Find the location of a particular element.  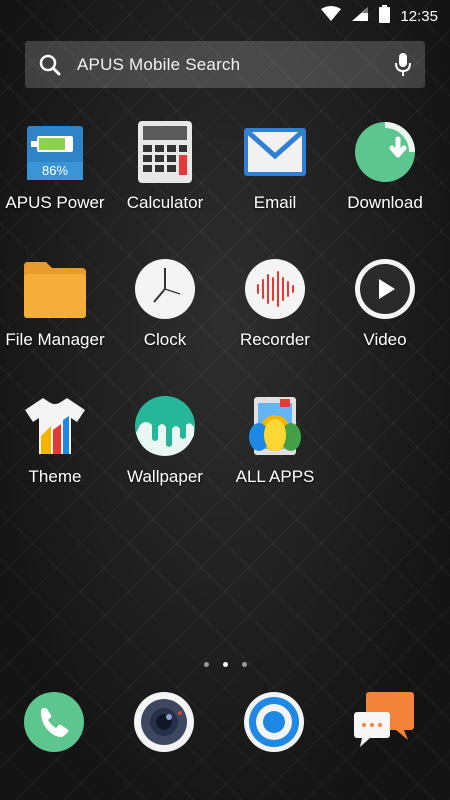

app-label: Video is located at coordinates (385, 339).